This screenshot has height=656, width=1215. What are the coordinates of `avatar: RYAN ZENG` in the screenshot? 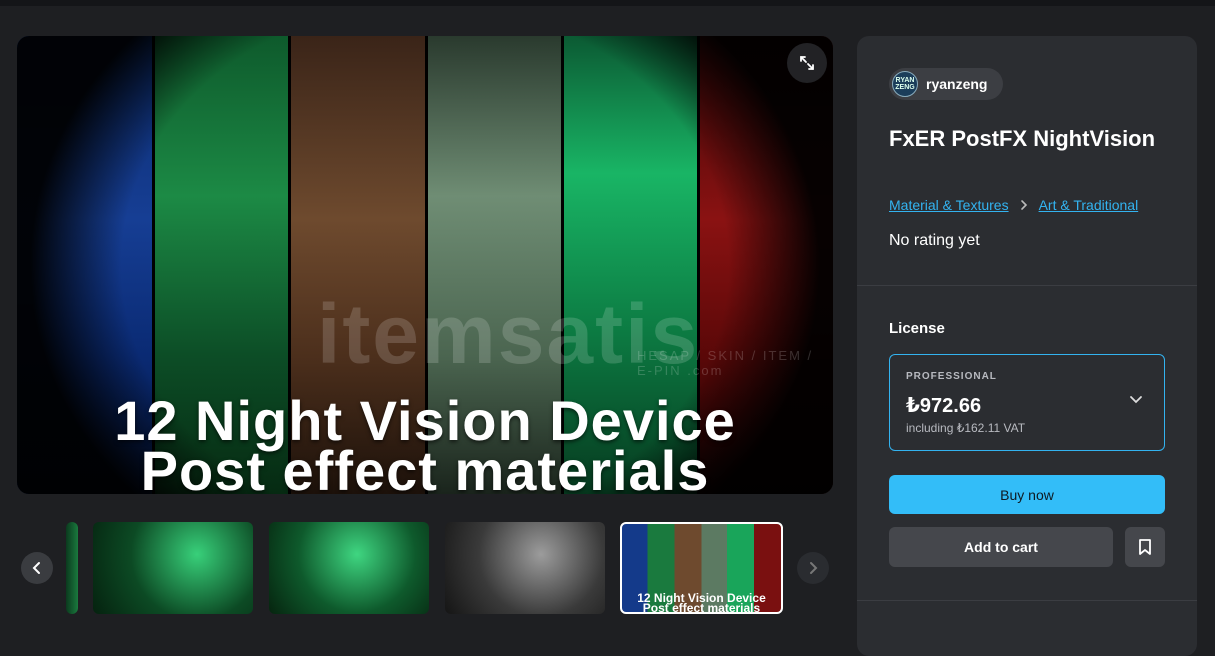 It's located at (905, 84).